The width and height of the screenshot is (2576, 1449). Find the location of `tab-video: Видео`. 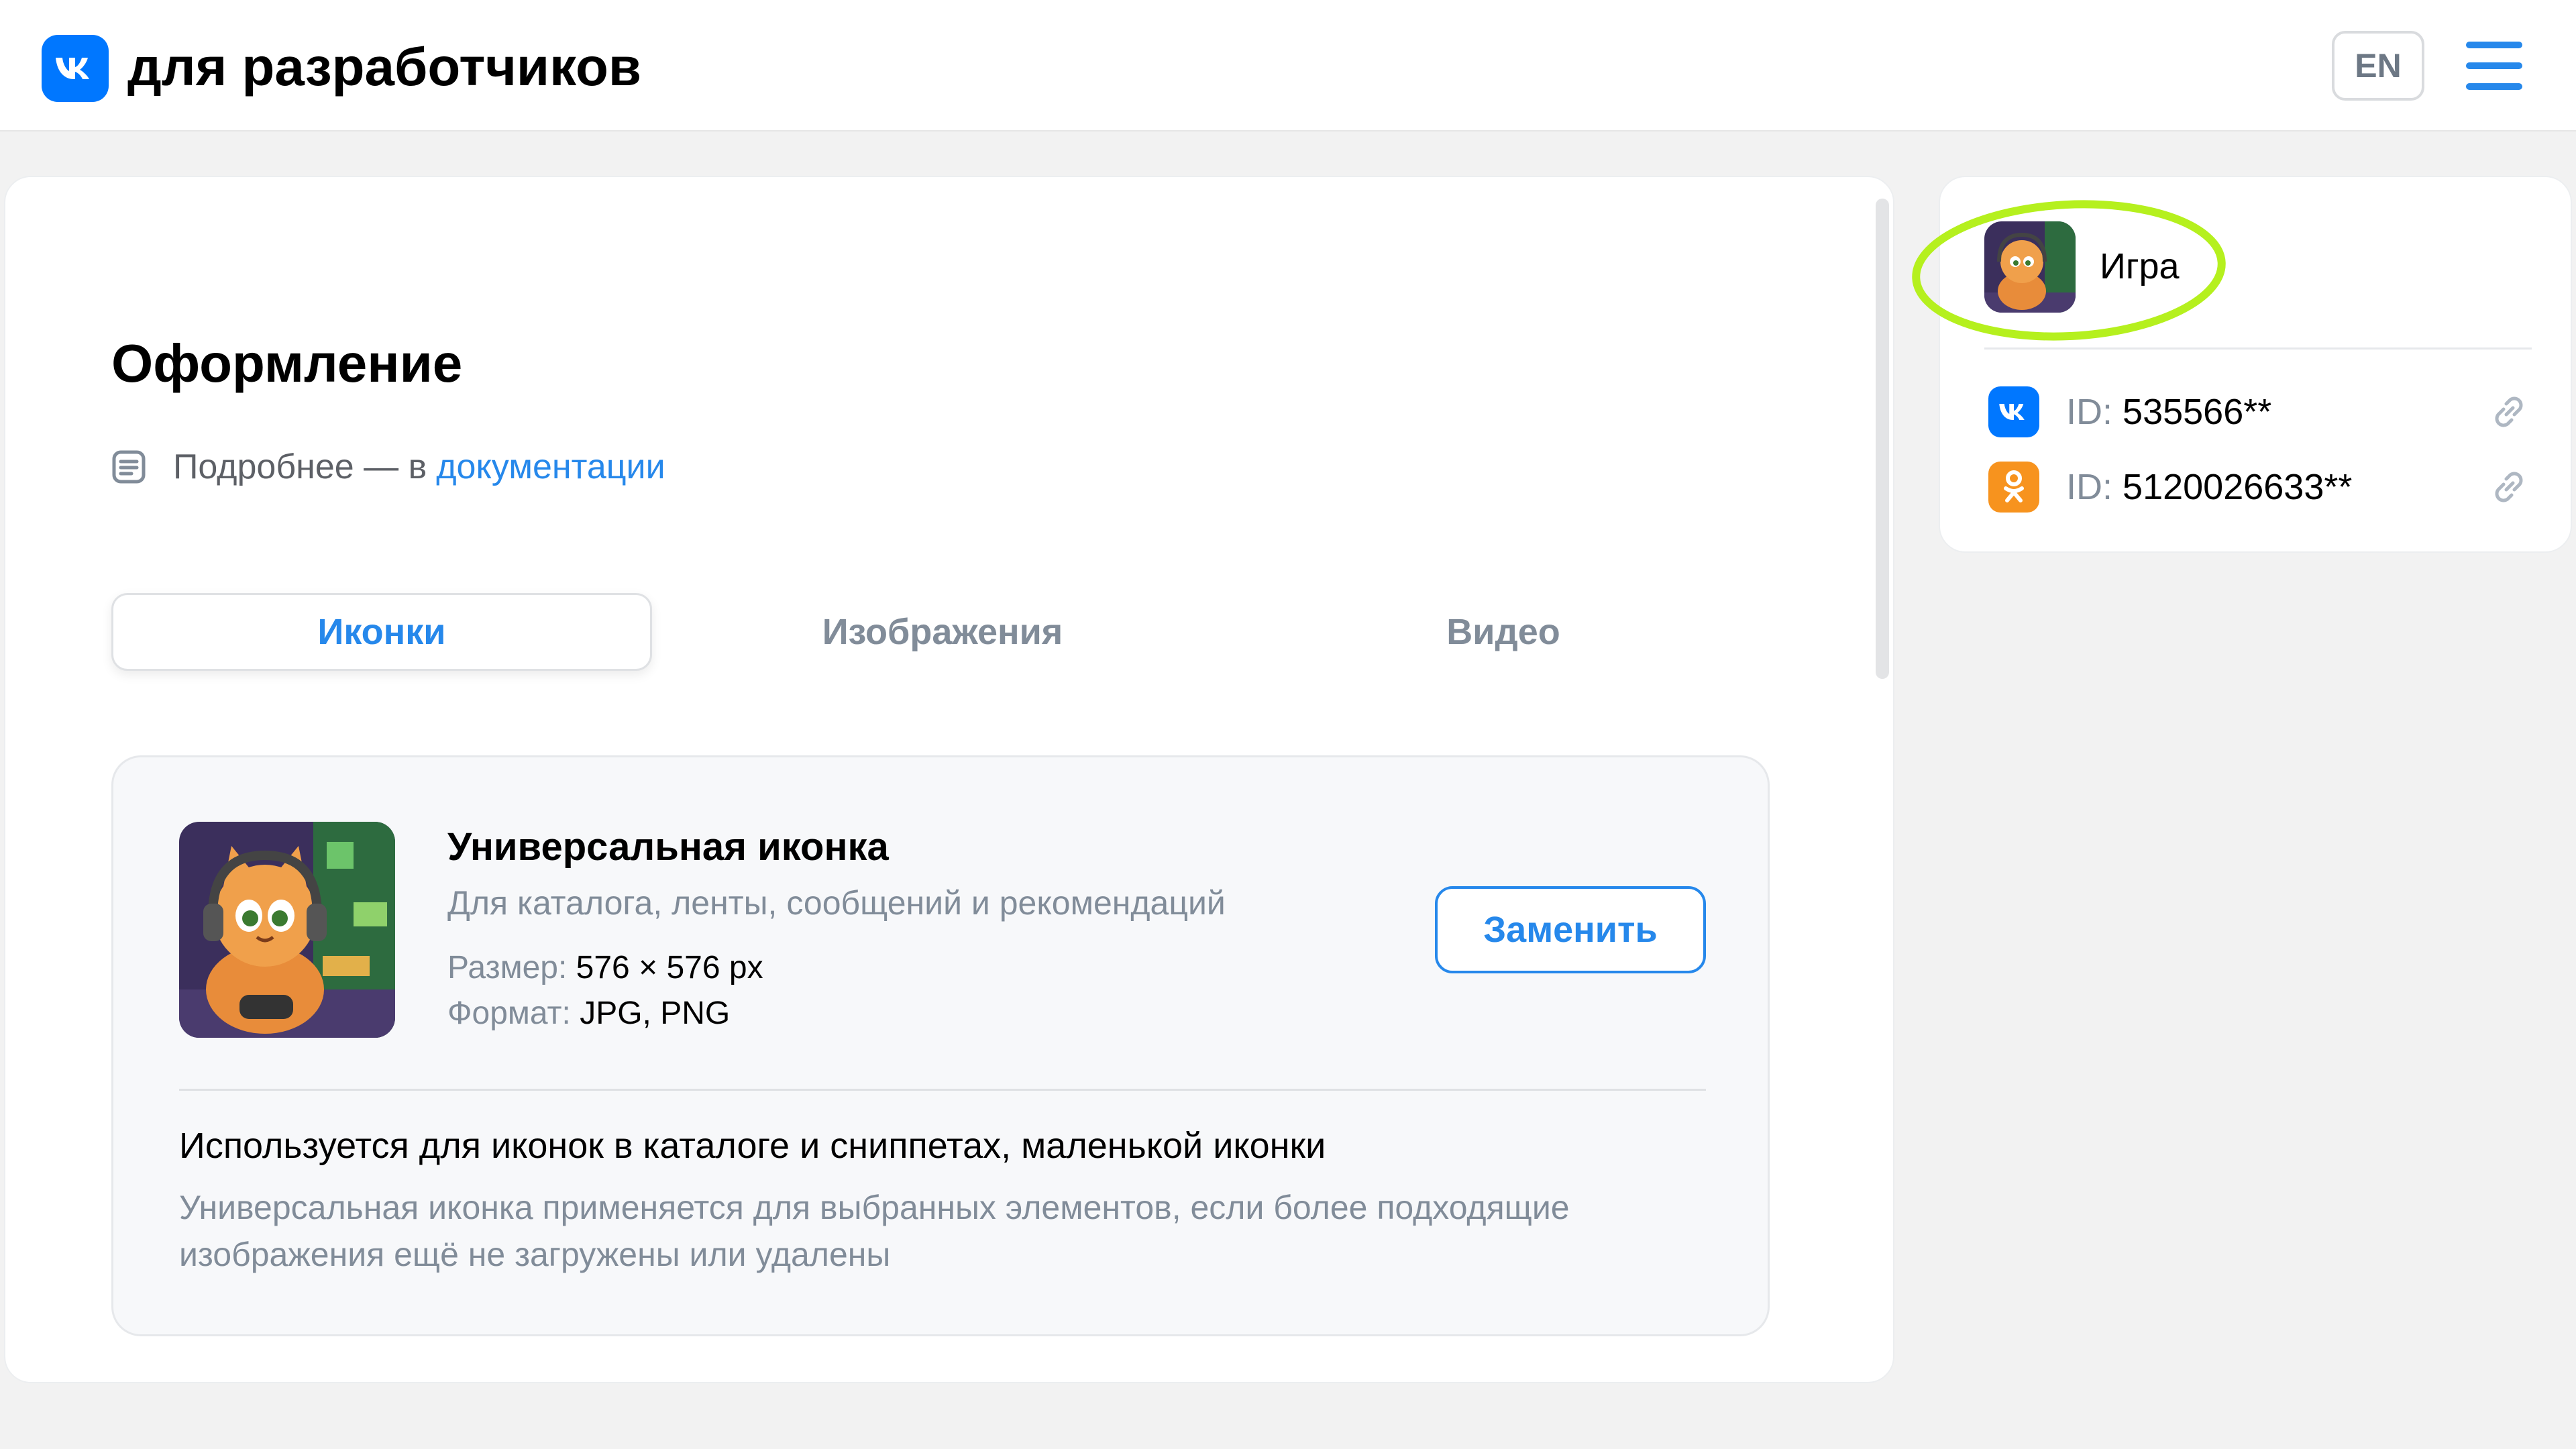

tab-video: Видео is located at coordinates (1503, 632).